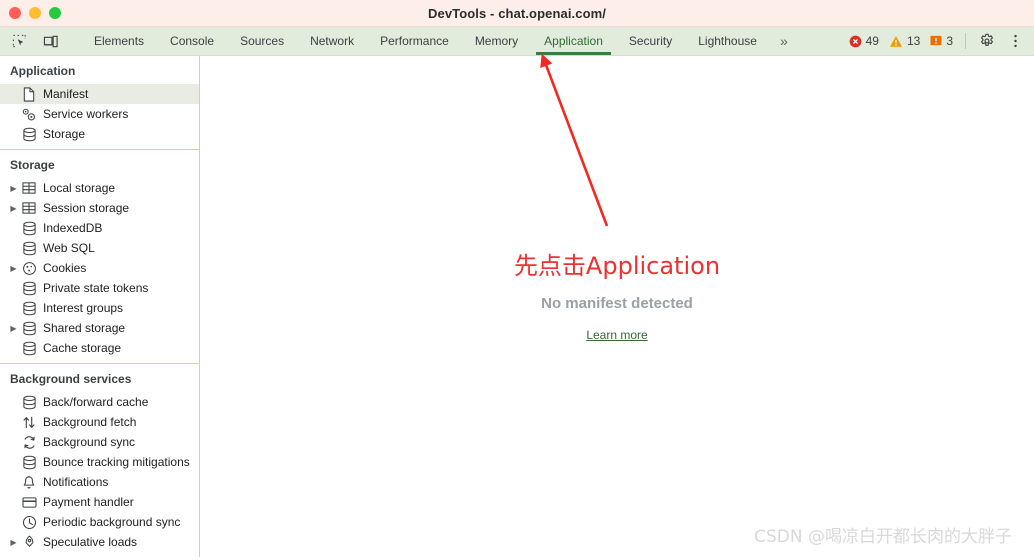  I want to click on zoom-button, so click(55, 13).